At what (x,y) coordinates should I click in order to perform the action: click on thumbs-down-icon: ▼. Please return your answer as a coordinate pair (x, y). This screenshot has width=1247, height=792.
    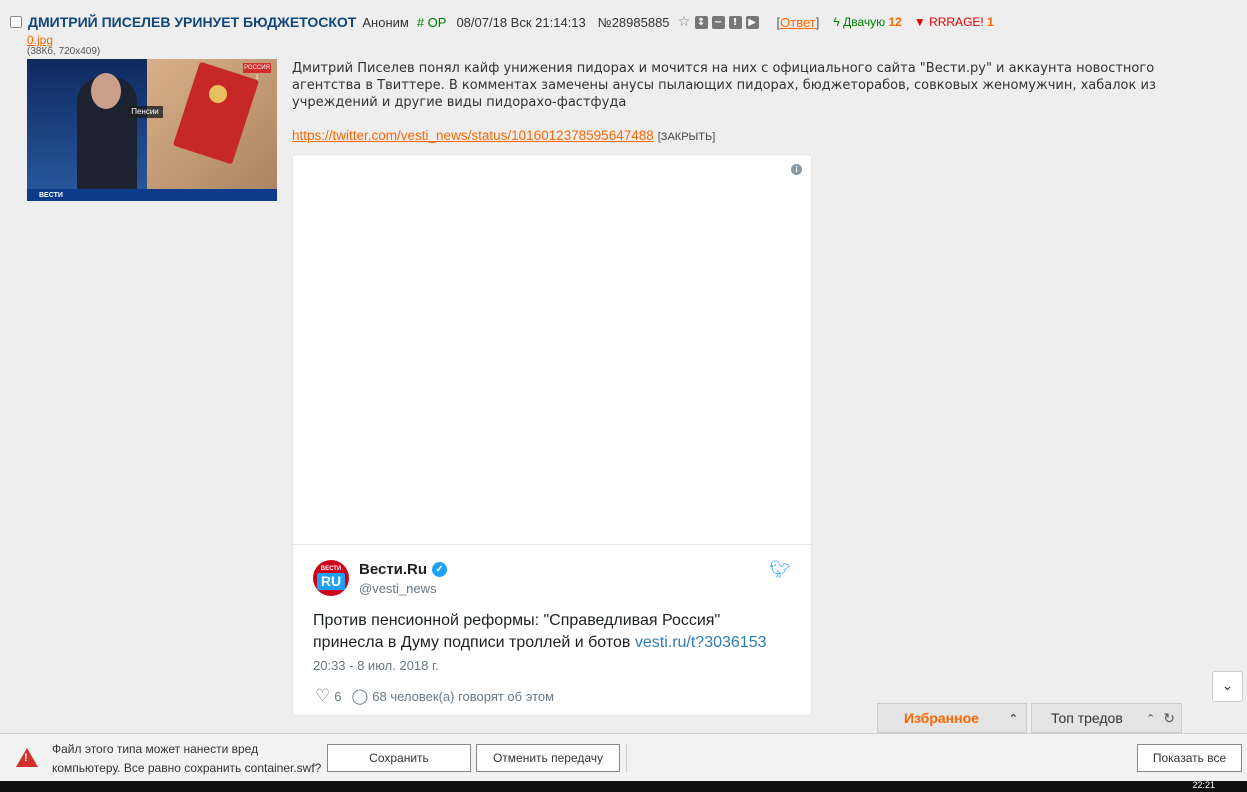
    Looking at the image, I should click on (919, 22).